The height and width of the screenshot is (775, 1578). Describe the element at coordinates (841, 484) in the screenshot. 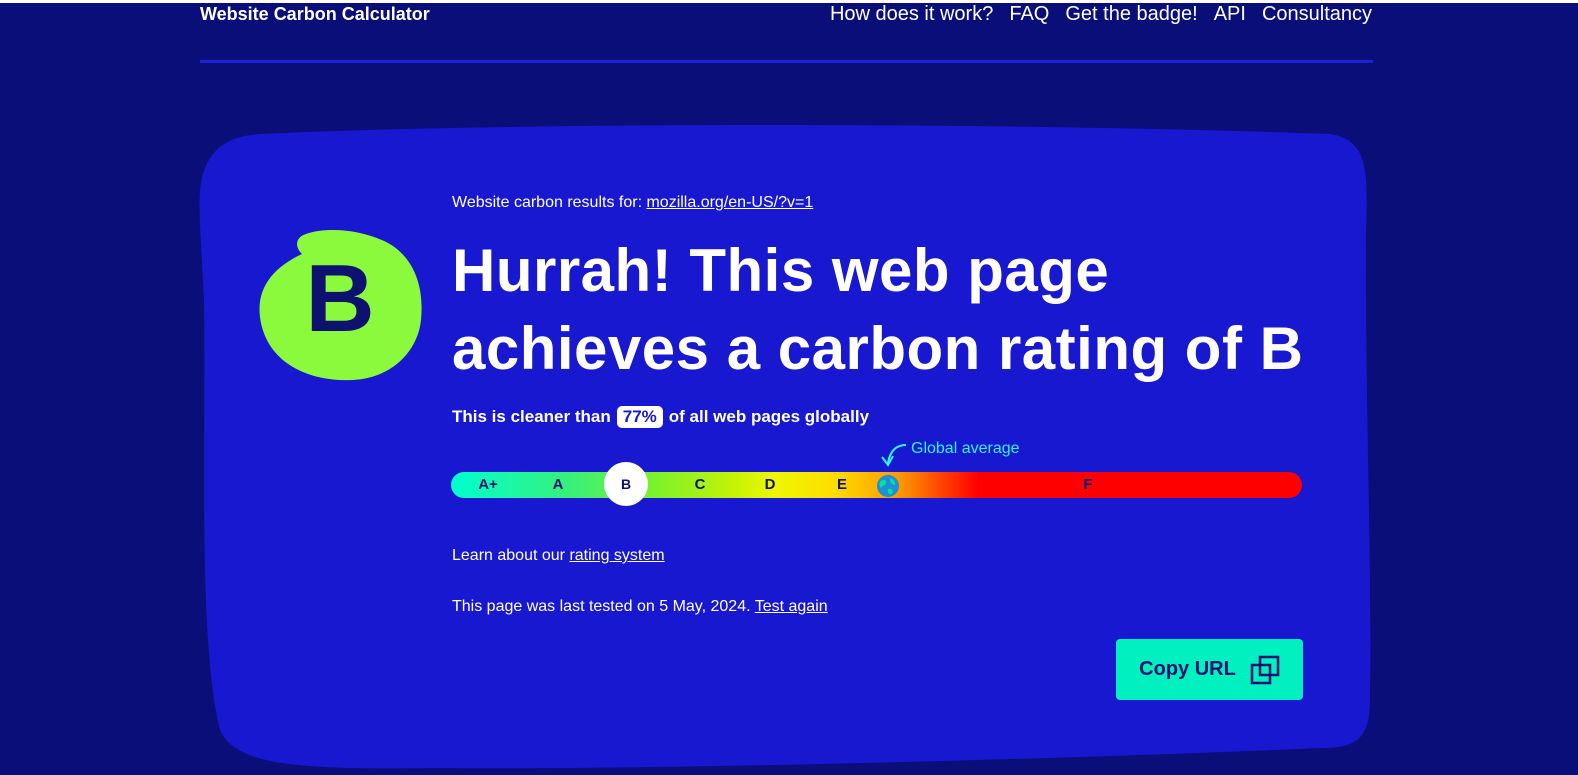

I see `scale-label-e: E` at that location.